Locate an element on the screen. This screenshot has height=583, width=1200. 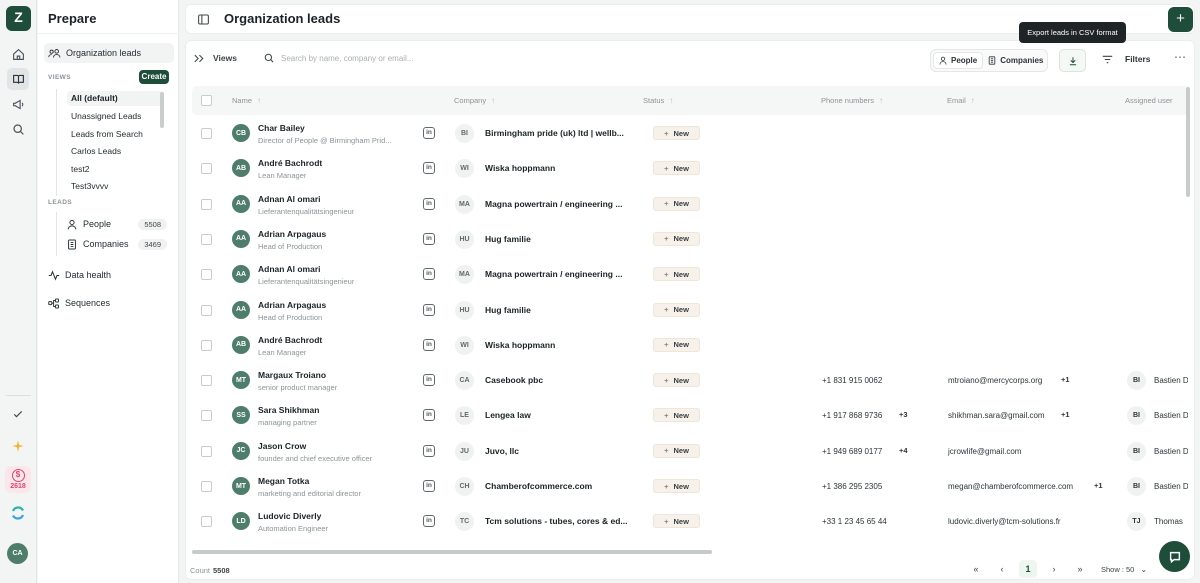
company-name: Juvo, llc is located at coordinates (502, 451).